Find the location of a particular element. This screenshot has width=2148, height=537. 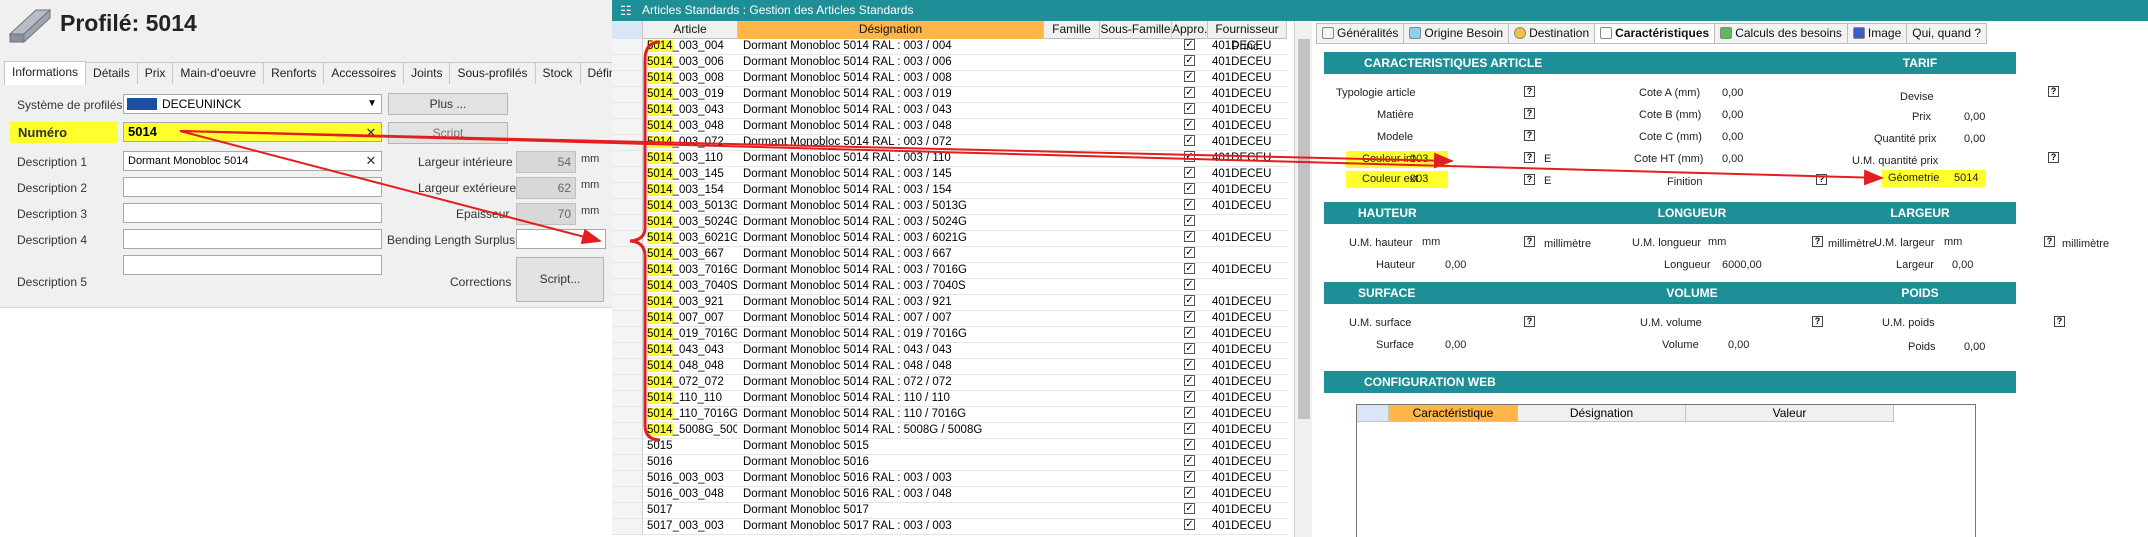

arrow-to-geometrie is located at coordinates (1031, 158).